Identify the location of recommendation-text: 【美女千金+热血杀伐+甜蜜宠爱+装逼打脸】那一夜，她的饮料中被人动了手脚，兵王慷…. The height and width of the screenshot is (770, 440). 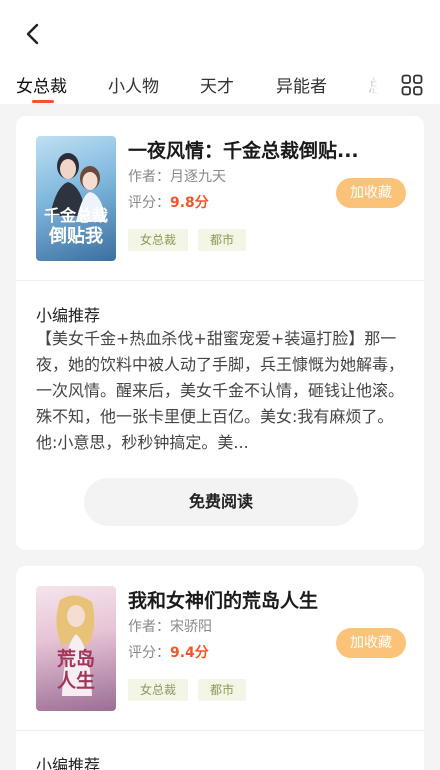
(220, 390).